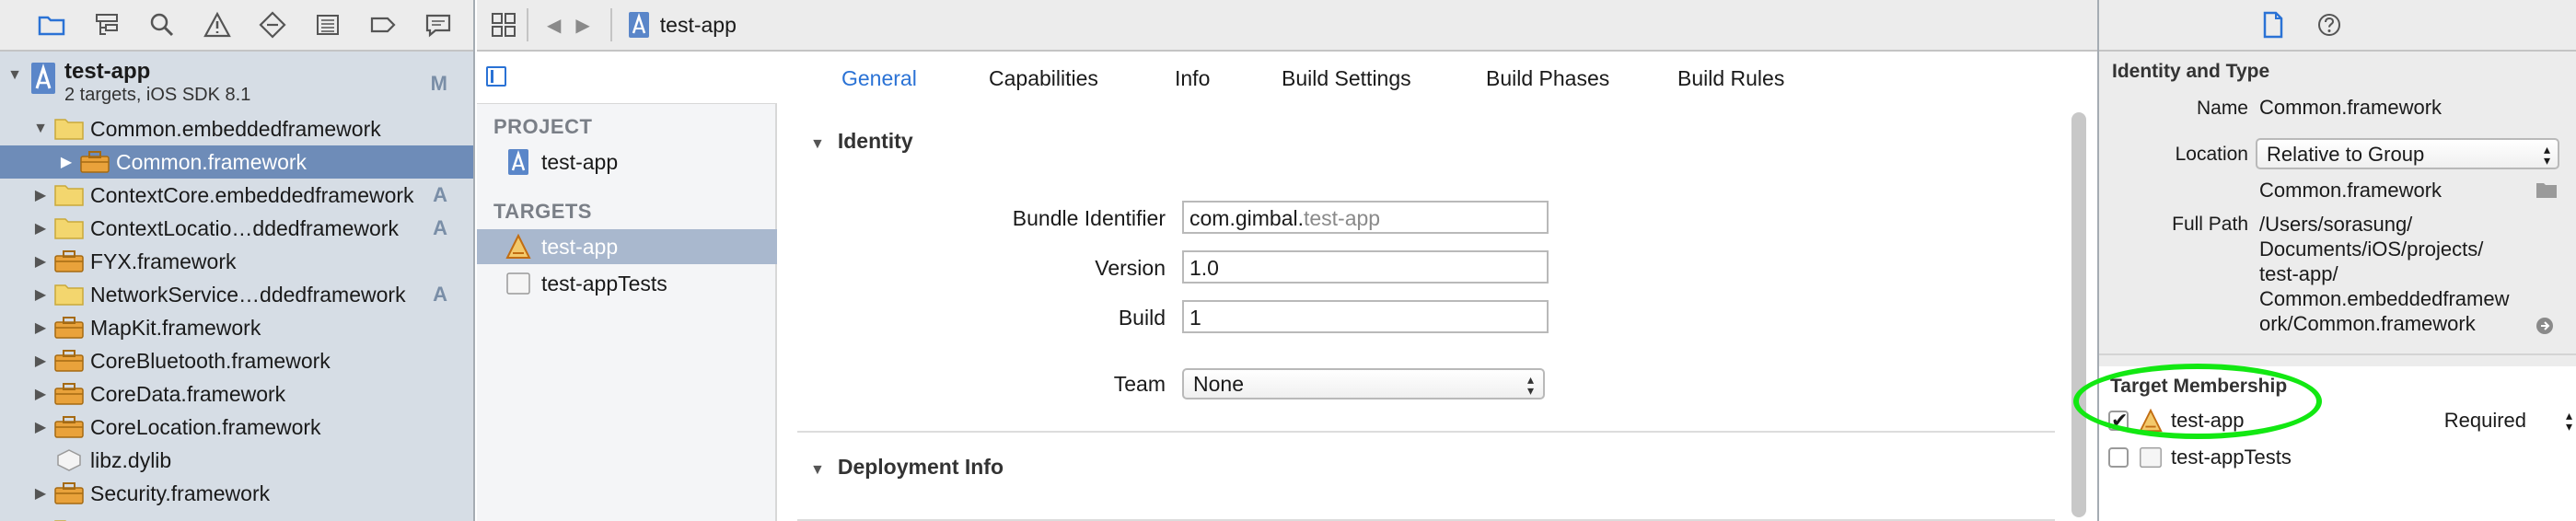 Image resolution: width=2576 pixels, height=521 pixels. What do you see at coordinates (236, 84) in the screenshot?
I see `project-root-row: ▼ test-app 2 targets, iOS SDK 8.1 M` at bounding box center [236, 84].